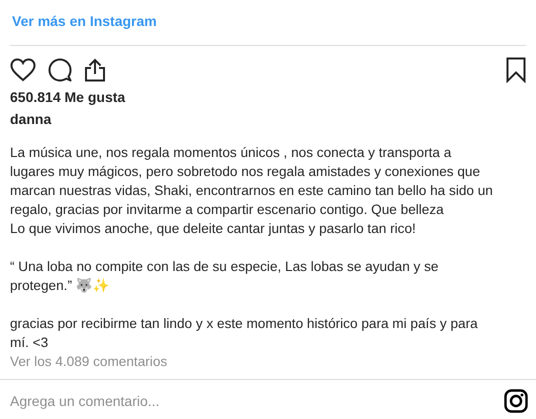 The height and width of the screenshot is (419, 536). Describe the element at coordinates (95, 70) in the screenshot. I see `share-icon` at that location.